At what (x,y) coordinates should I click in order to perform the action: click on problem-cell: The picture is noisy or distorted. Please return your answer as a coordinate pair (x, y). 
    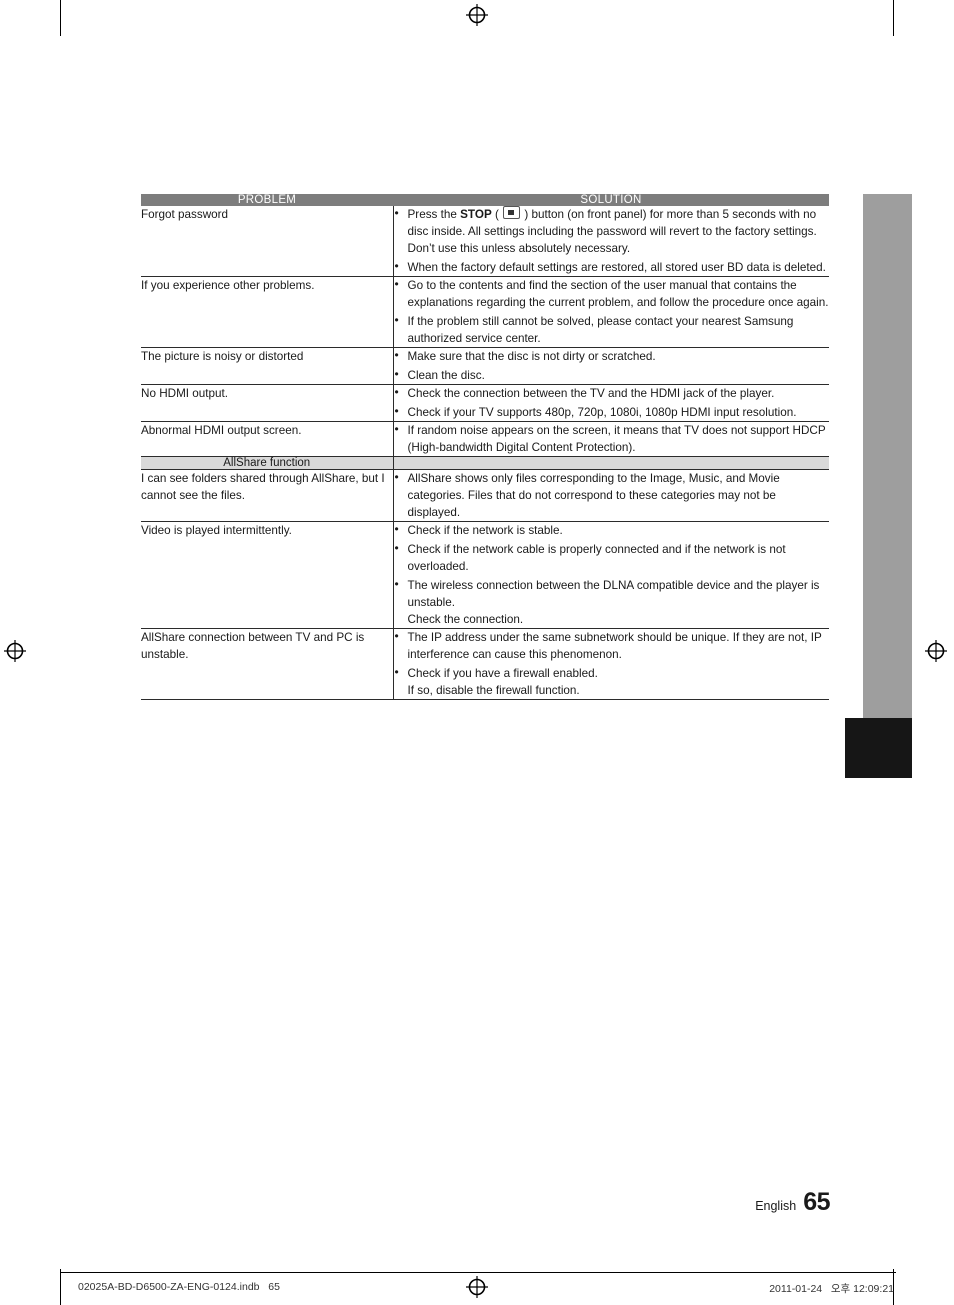
    Looking at the image, I should click on (267, 366).